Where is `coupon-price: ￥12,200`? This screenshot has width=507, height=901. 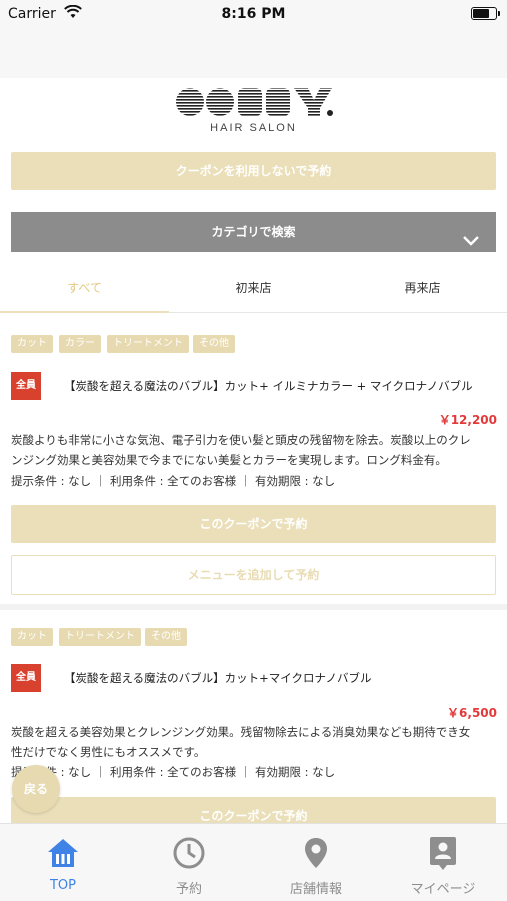
coupon-price: ￥12,200 is located at coordinates (467, 420).